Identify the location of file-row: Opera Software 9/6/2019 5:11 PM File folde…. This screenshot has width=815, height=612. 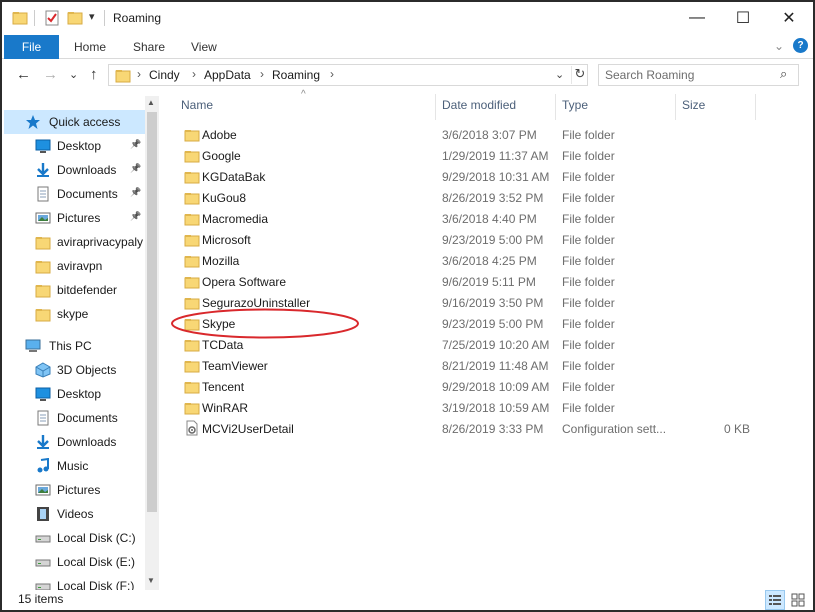
(468, 281).